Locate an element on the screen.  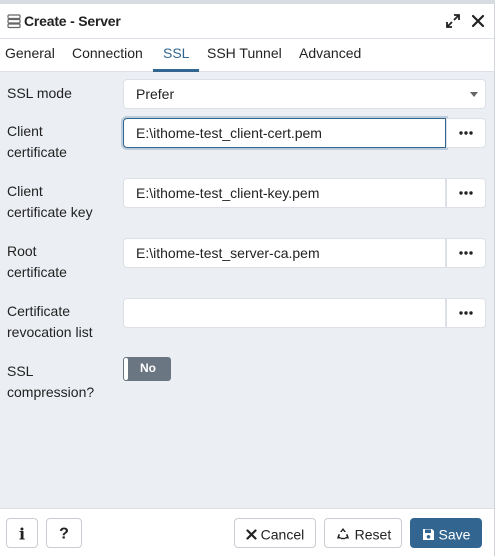
crl-label-line2: revocation list is located at coordinates (50, 332).